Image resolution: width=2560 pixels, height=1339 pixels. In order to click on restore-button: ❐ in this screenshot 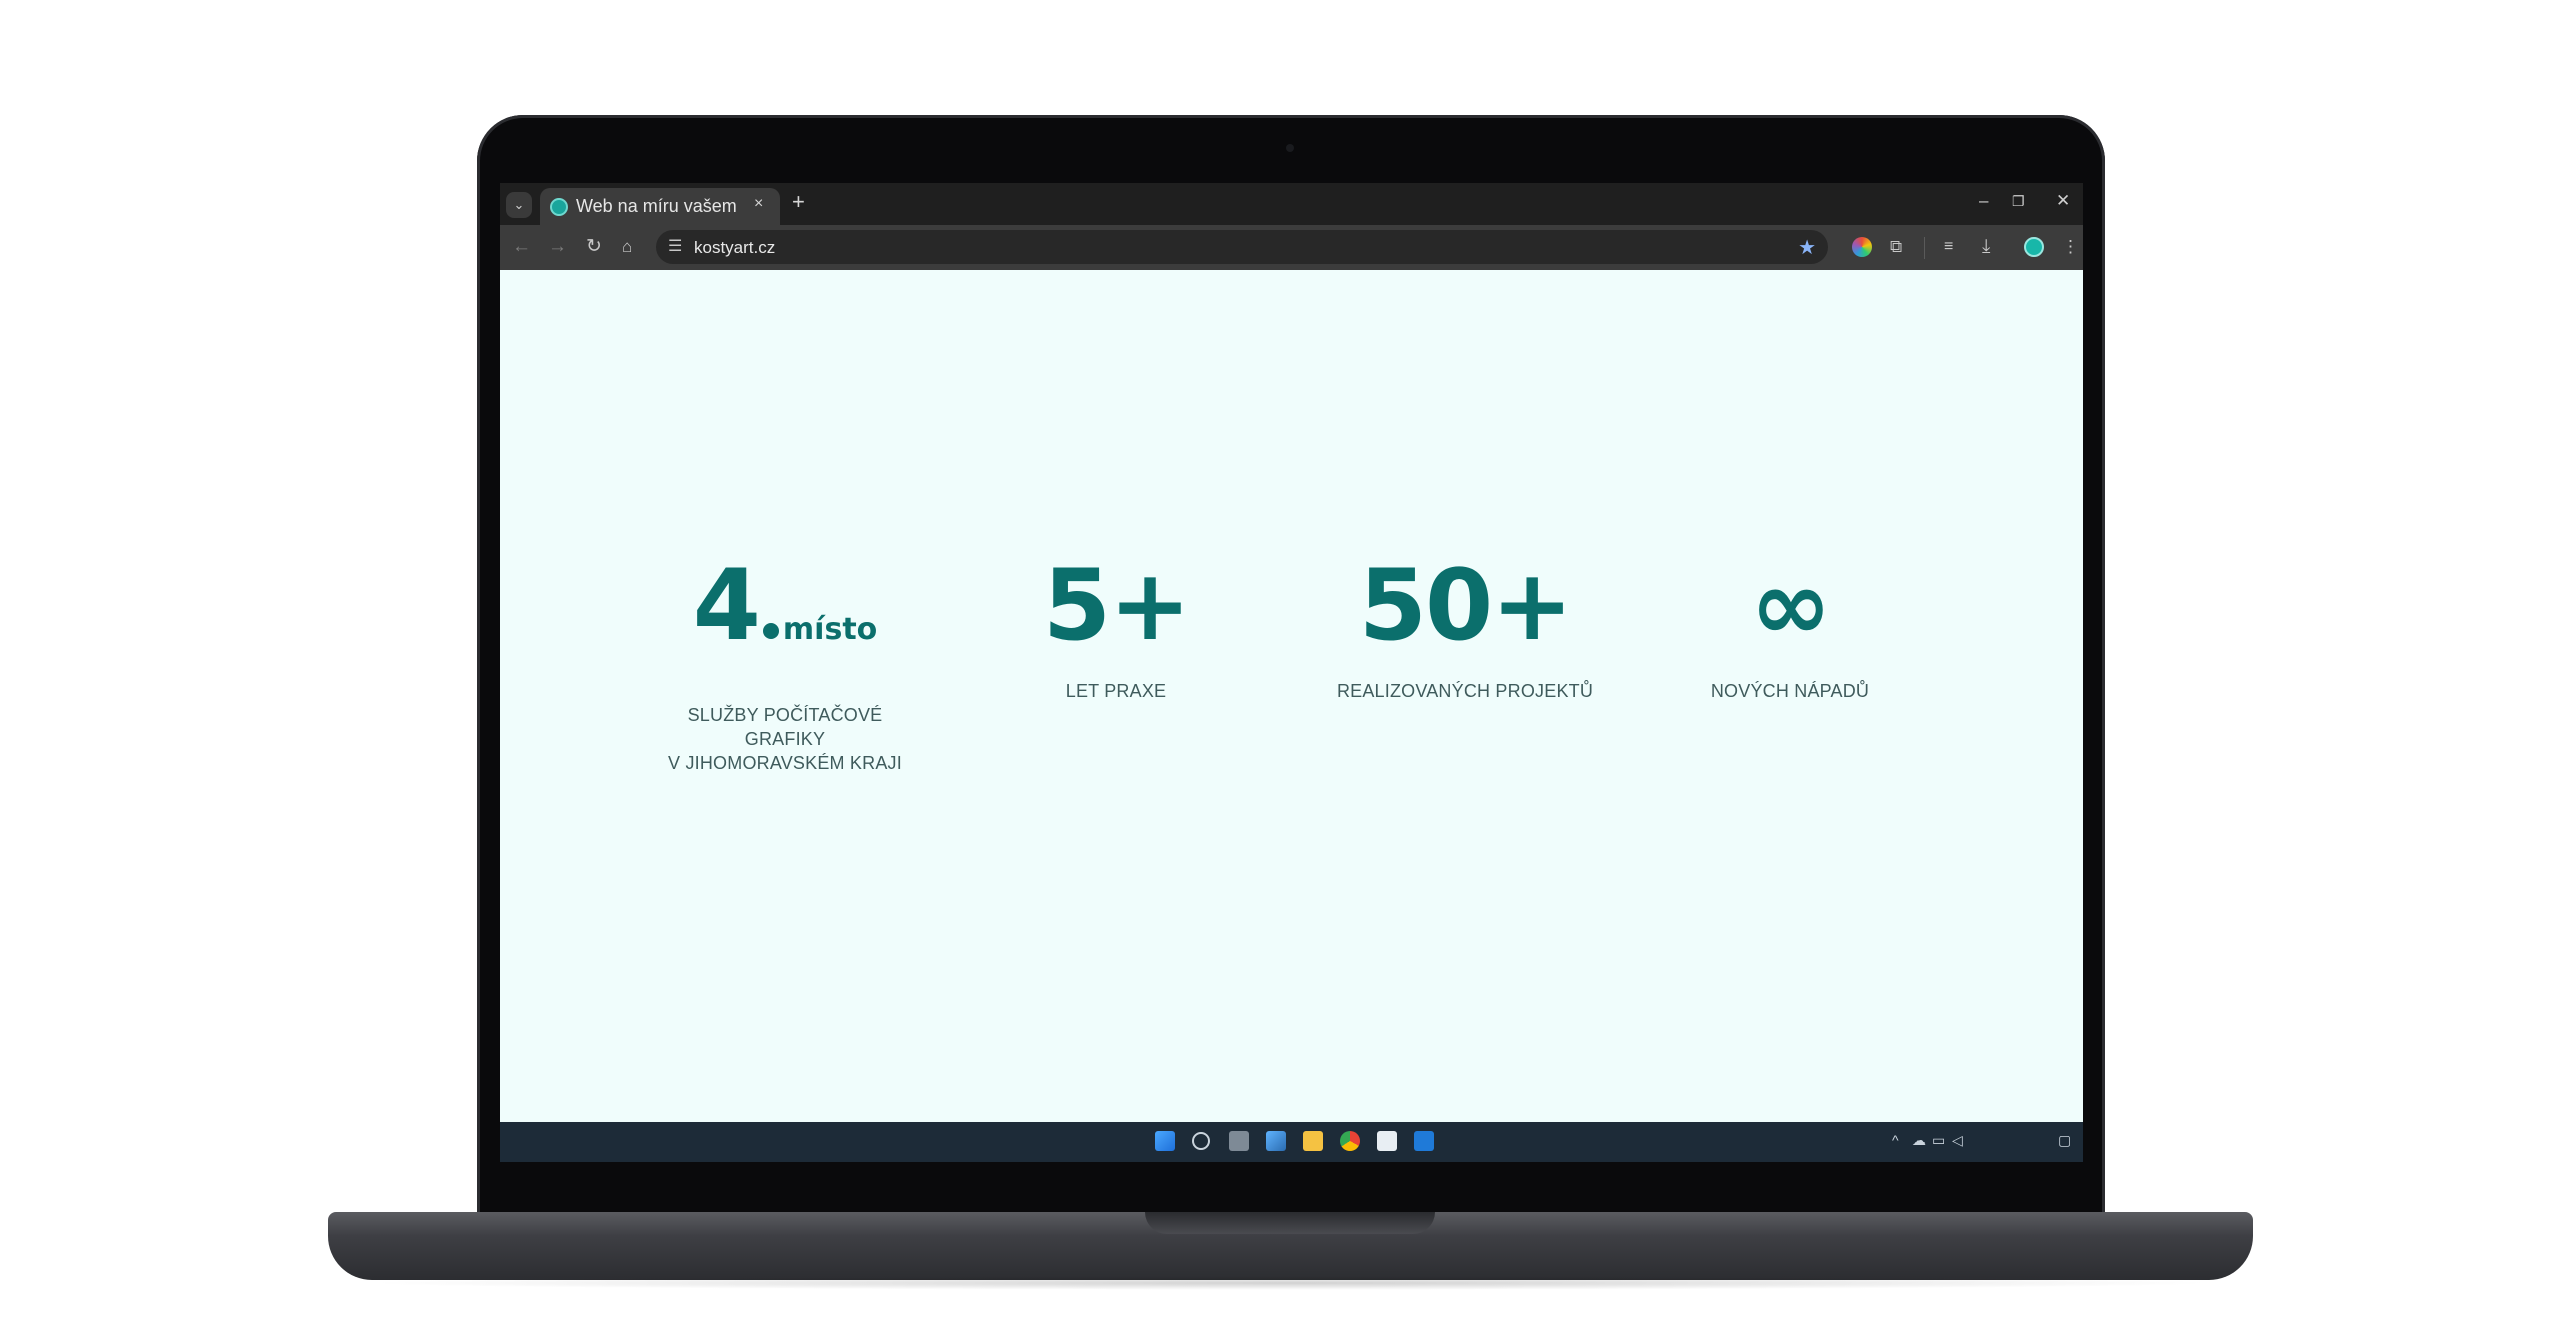, I will do `click(2018, 201)`.